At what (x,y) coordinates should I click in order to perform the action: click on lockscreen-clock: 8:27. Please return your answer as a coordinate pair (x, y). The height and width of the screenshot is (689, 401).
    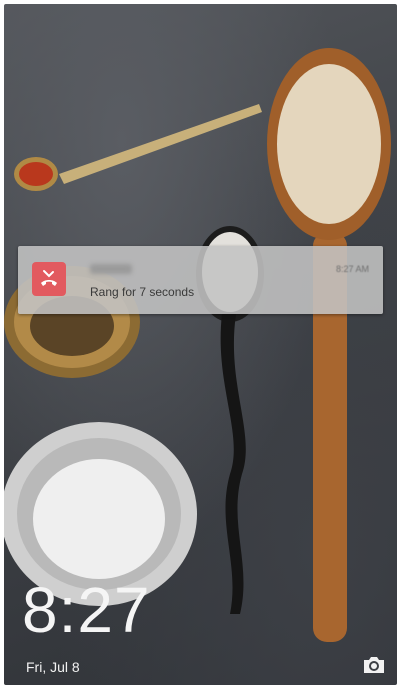
    Looking at the image, I should click on (86, 610).